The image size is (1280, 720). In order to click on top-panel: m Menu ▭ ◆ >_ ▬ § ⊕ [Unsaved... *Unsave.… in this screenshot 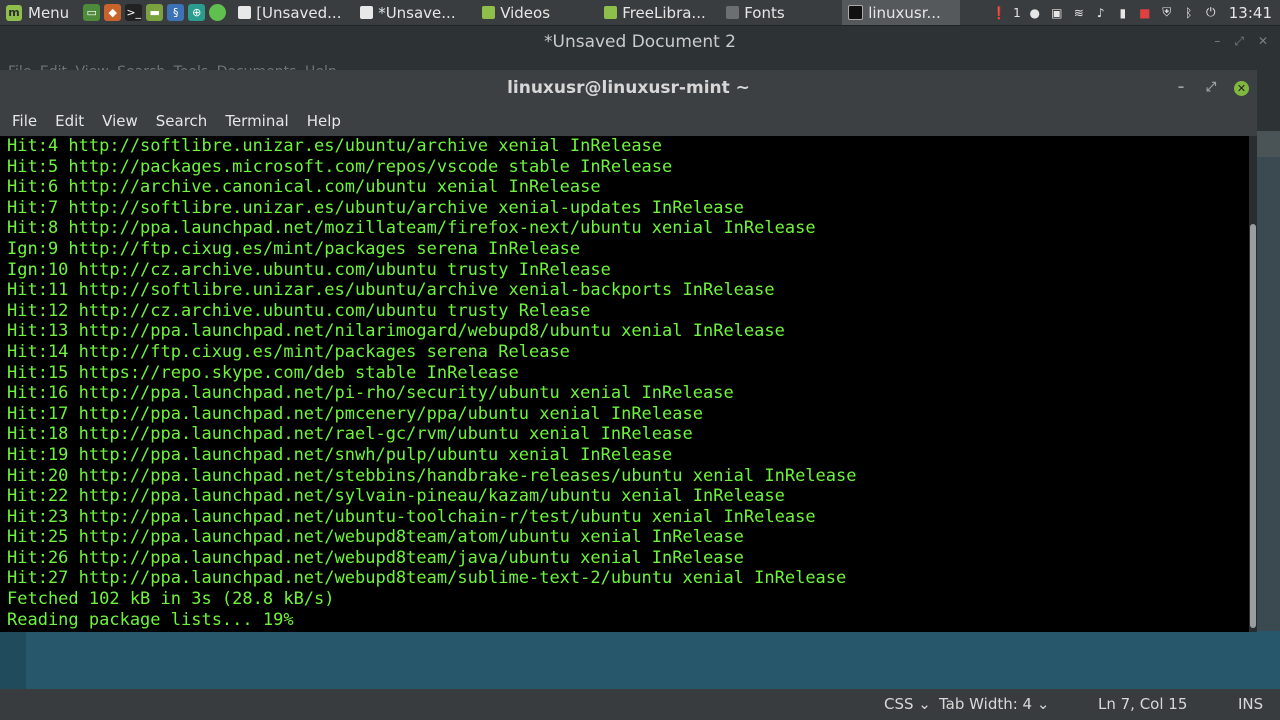, I will do `click(640, 13)`.